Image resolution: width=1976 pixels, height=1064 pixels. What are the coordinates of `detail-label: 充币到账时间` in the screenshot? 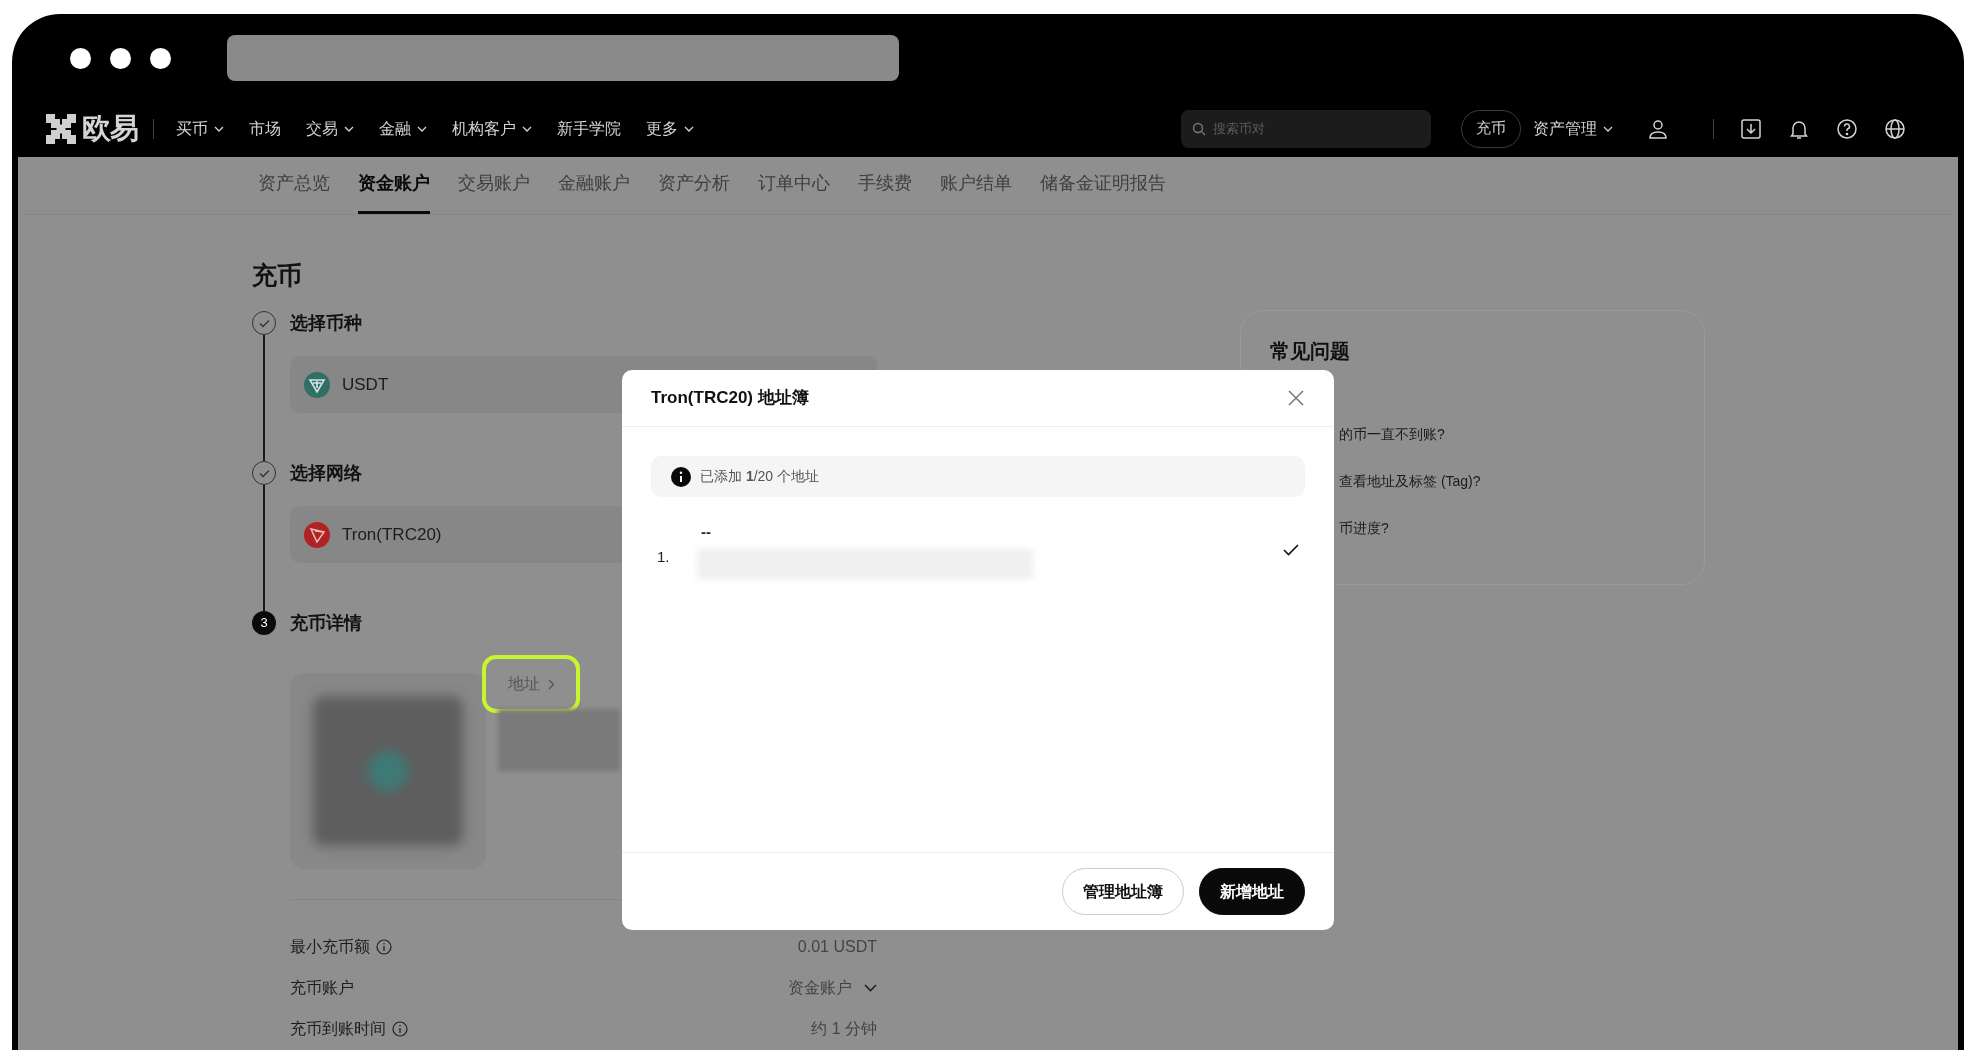 It's located at (338, 1029).